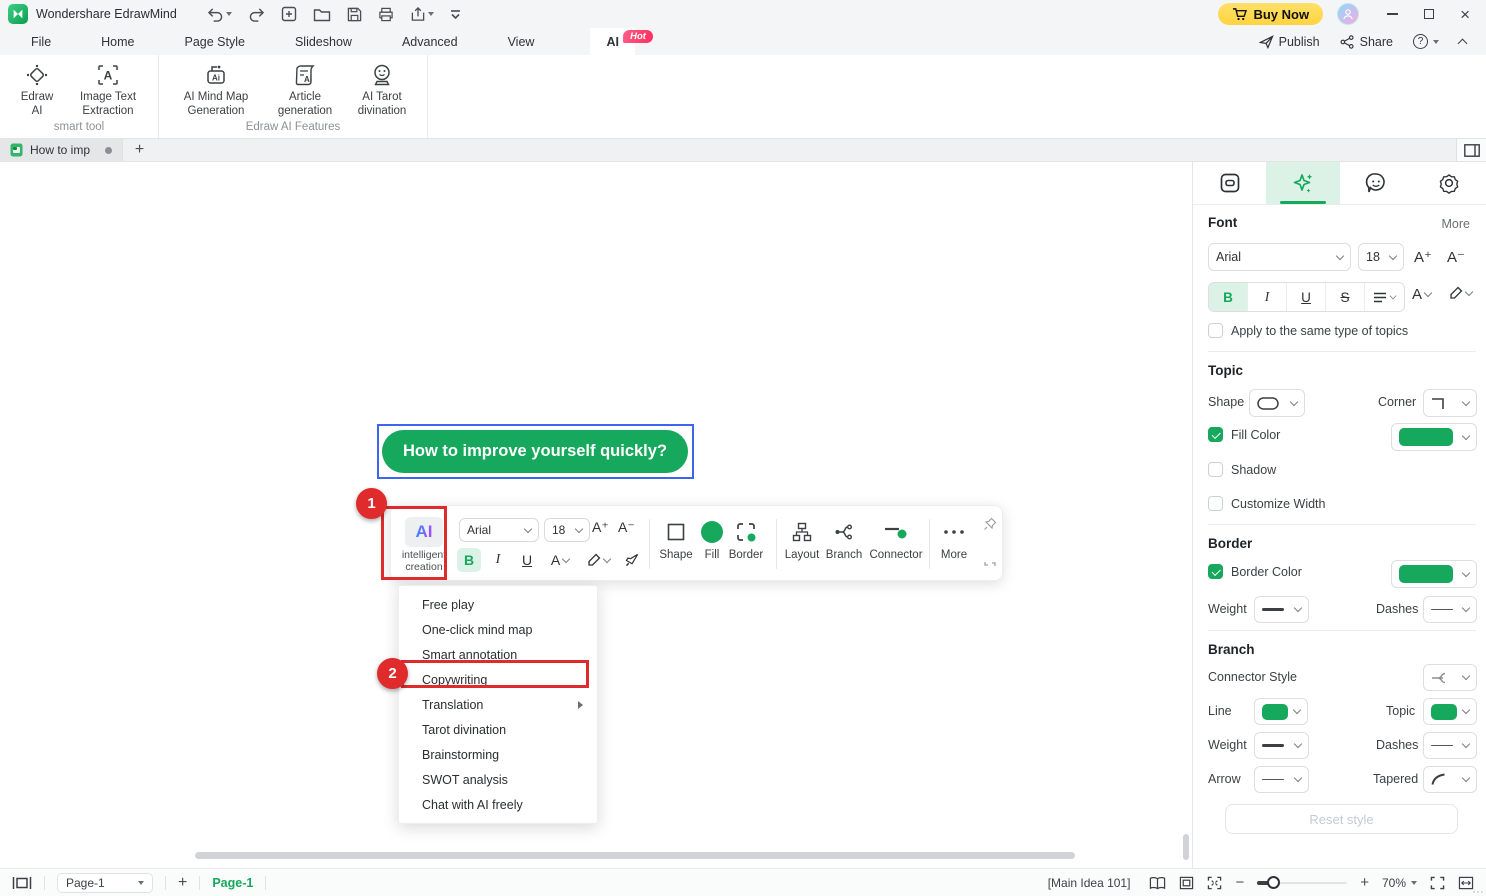 This screenshot has height=896, width=1486. I want to click on toggle-sidebar-button, so click(1471, 150).